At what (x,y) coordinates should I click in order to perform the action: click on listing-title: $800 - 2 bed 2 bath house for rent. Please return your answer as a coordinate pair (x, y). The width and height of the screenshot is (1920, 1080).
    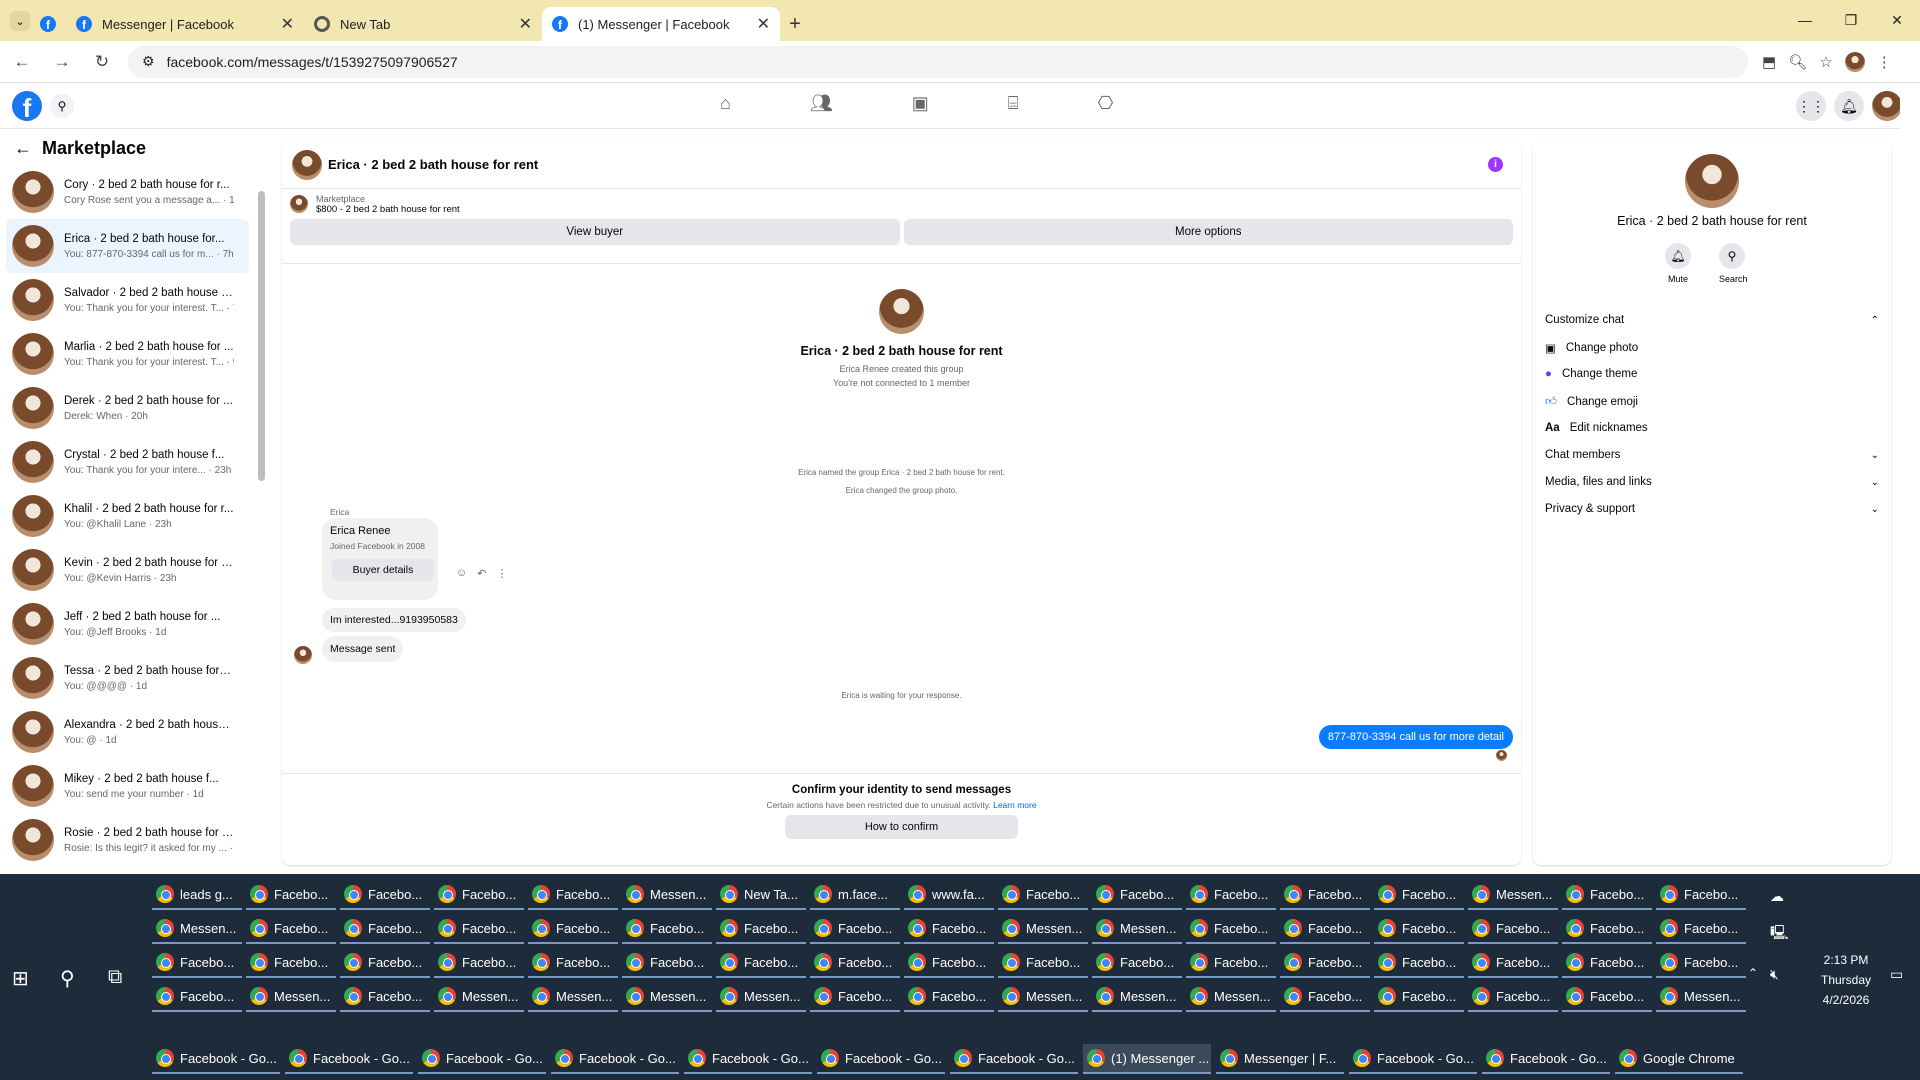
    Looking at the image, I should click on (388, 209).